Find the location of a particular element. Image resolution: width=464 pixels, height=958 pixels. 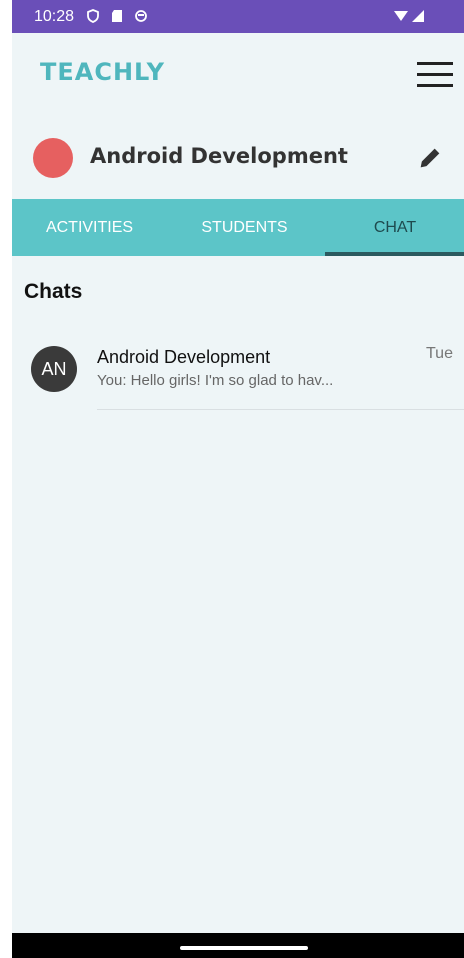

course-title: Android Development is located at coordinates (219, 156).